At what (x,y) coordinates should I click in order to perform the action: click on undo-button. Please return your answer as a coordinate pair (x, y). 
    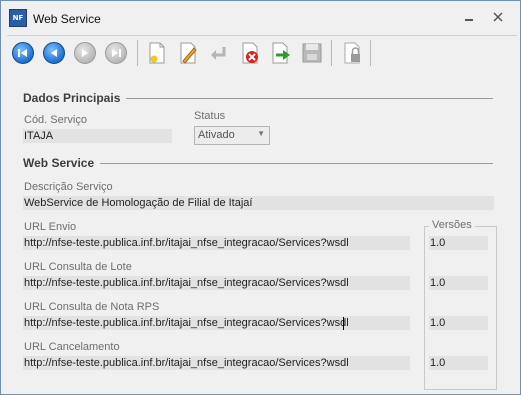
    Looking at the image, I should click on (219, 53).